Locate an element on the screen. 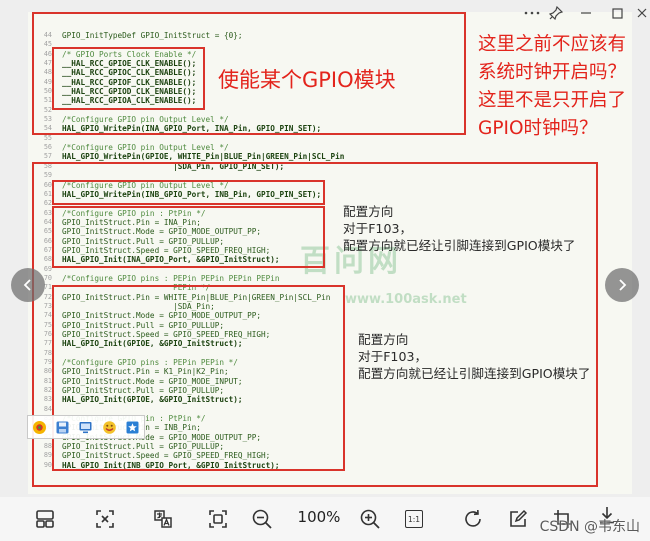  bookmark-icon is located at coordinates (132, 427).